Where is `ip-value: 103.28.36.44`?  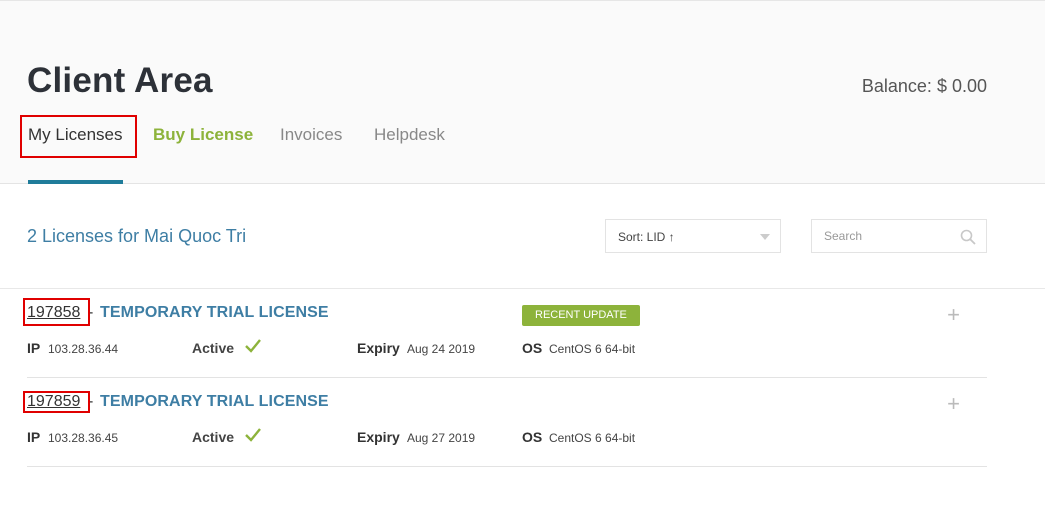
ip-value: 103.28.36.44 is located at coordinates (83, 349).